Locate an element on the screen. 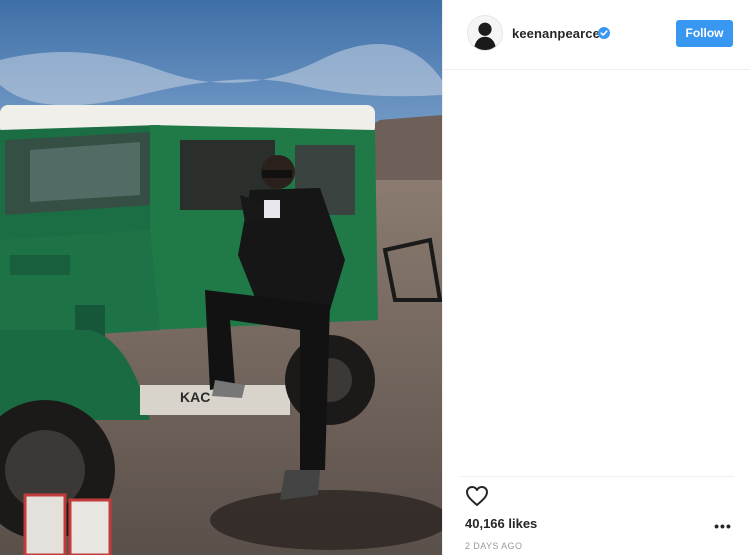 This screenshot has height=555, width=750. divider is located at coordinates (596, 476).